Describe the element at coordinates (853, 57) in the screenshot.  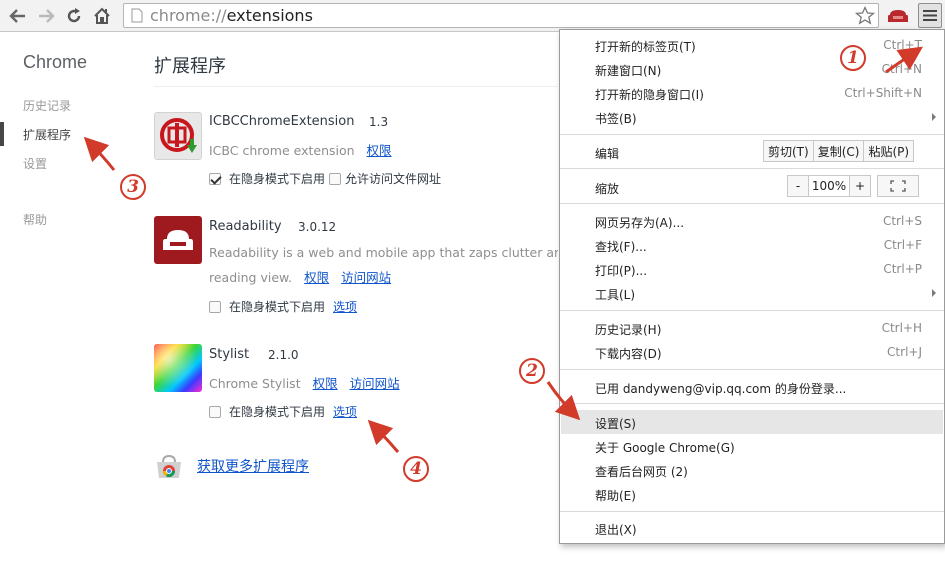
I see `annotation-1: 1` at that location.